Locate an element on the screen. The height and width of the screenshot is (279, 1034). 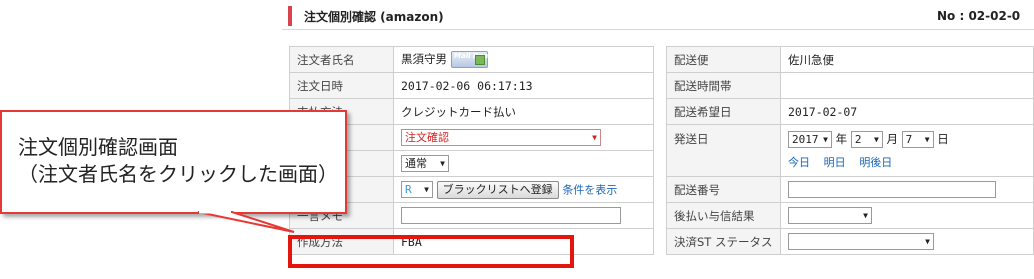
month-select: 2 ▼ is located at coordinates (866, 139).